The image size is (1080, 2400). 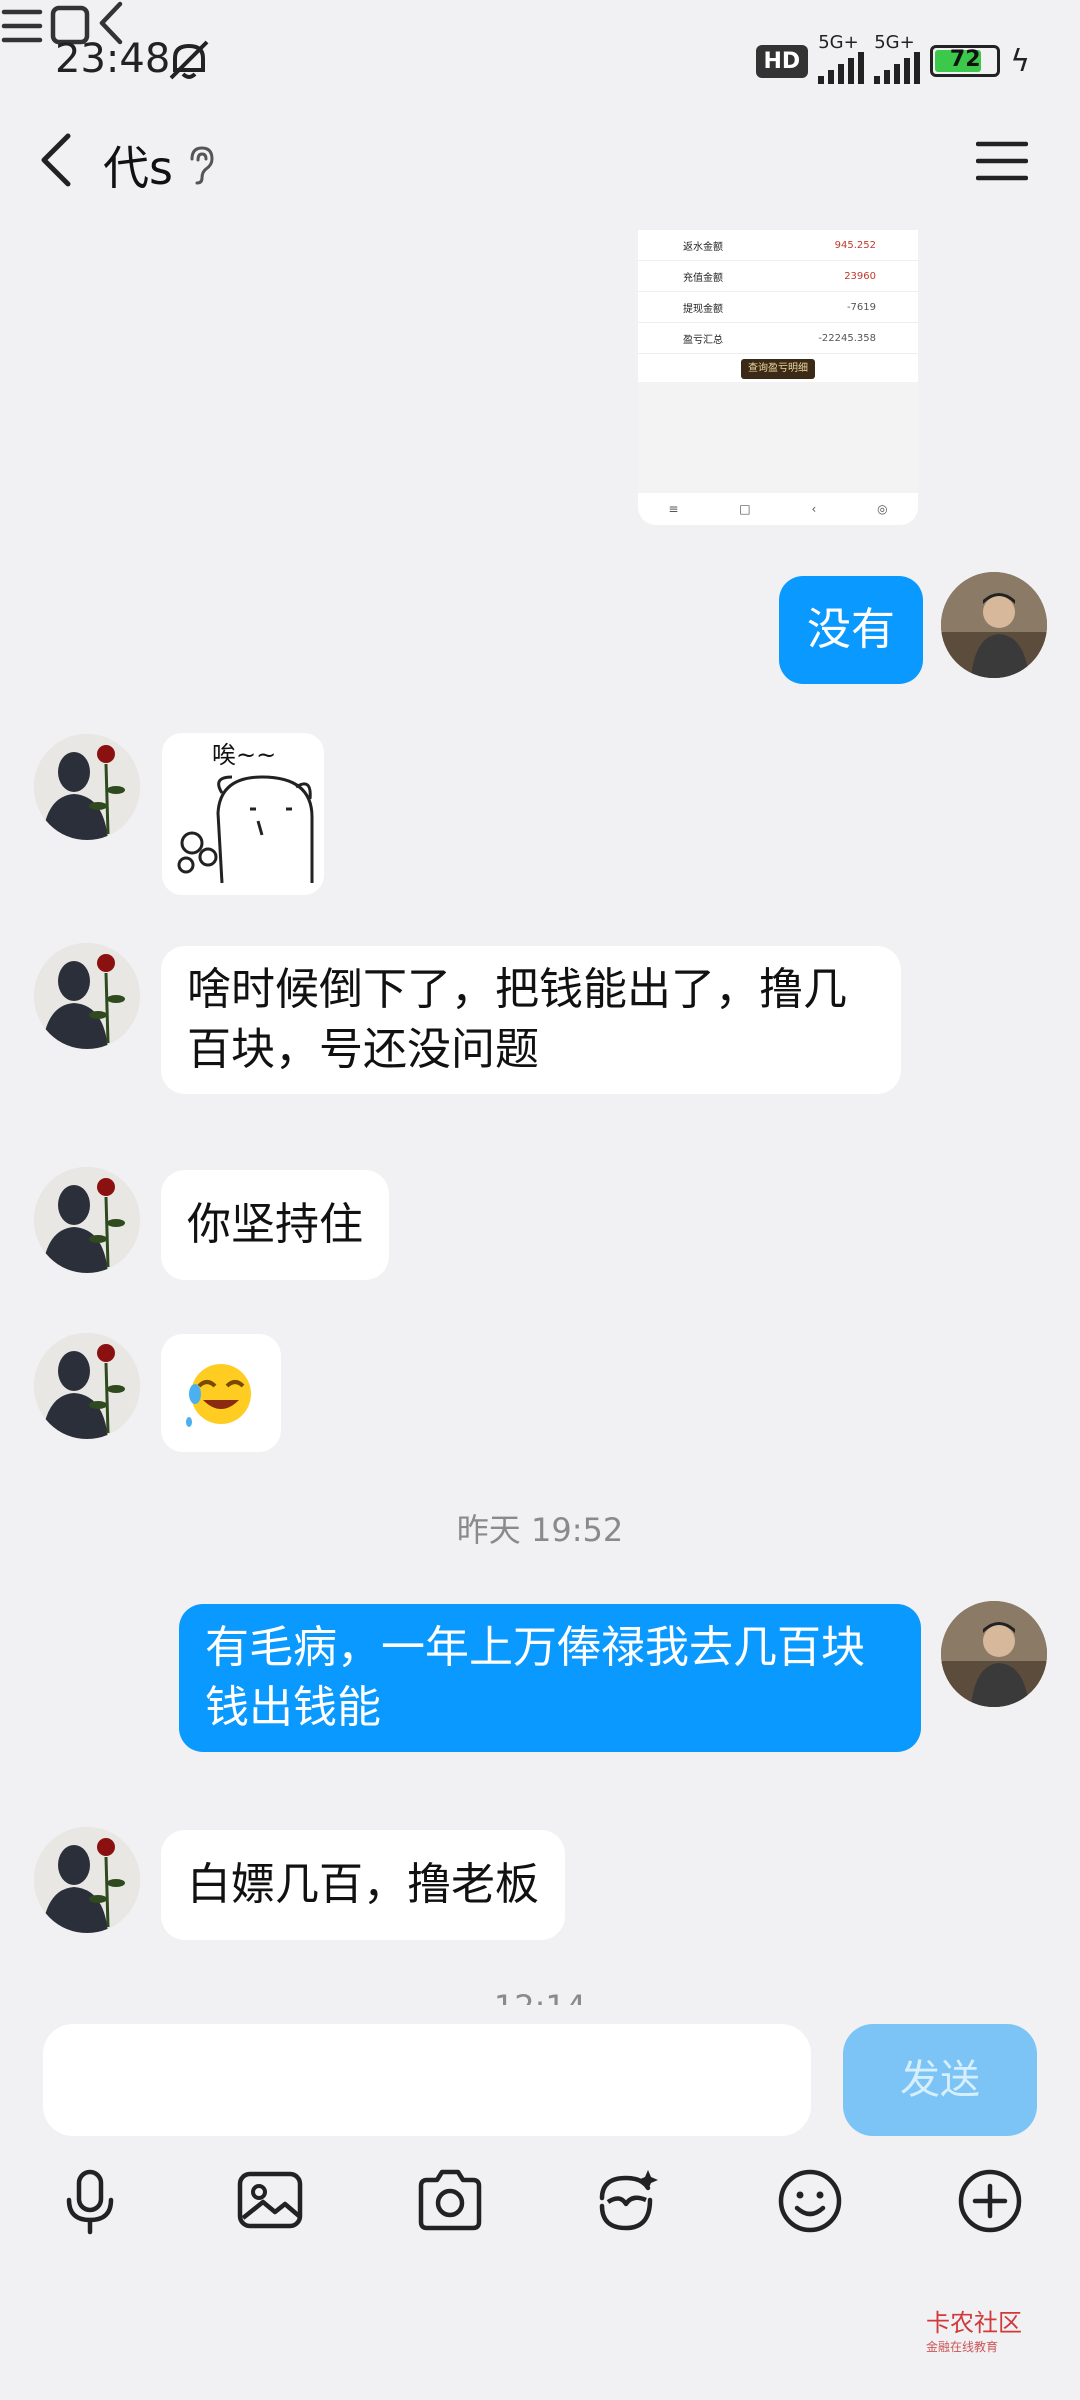 What do you see at coordinates (245, 812) in the screenshot?
I see `sigh-bear-sticker: 唉~~` at bounding box center [245, 812].